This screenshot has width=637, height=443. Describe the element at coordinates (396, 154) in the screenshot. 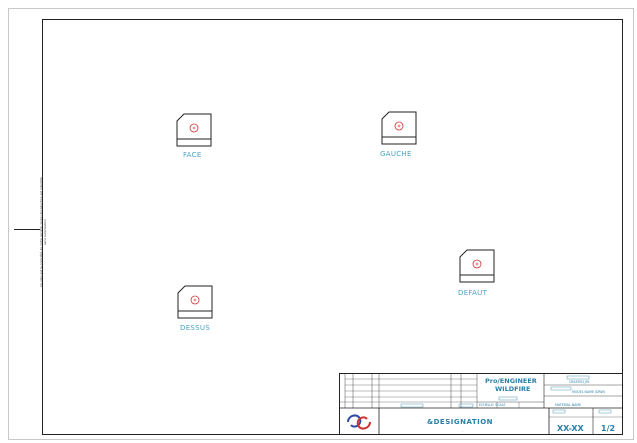

I see `view-label-gauche: GAUCHE` at that location.